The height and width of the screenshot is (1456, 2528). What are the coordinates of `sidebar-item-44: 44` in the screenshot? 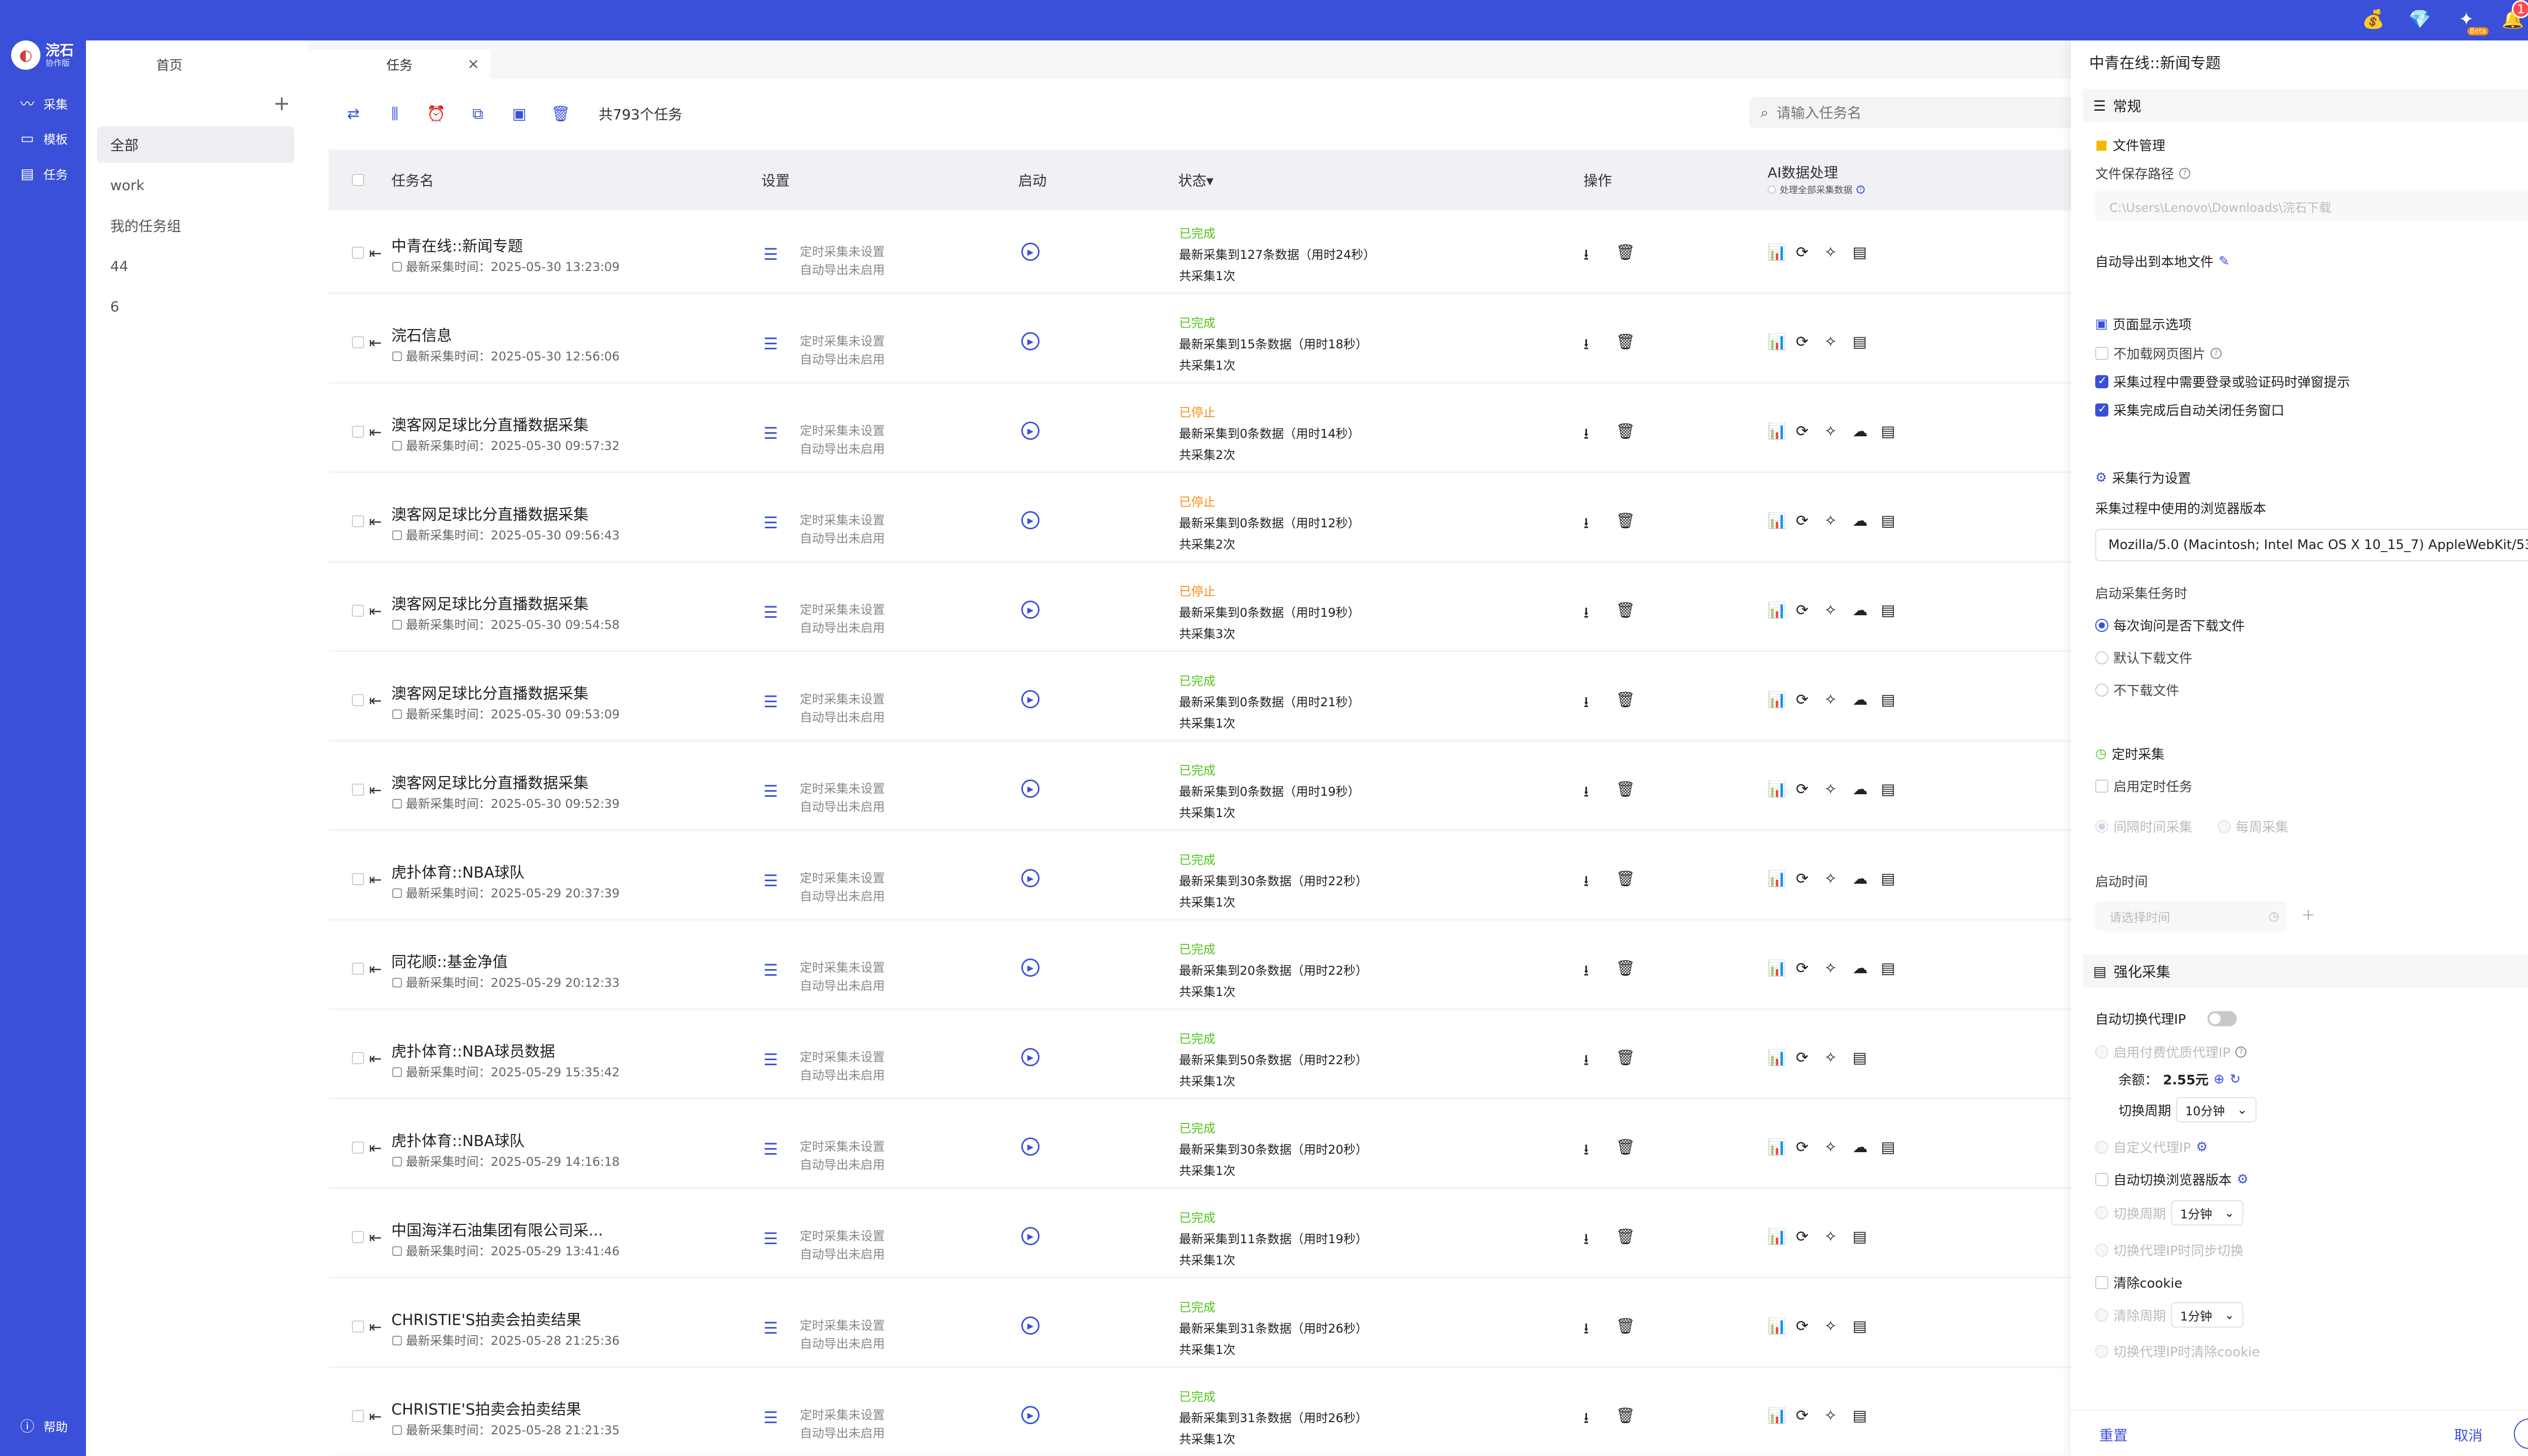 It's located at (196, 266).